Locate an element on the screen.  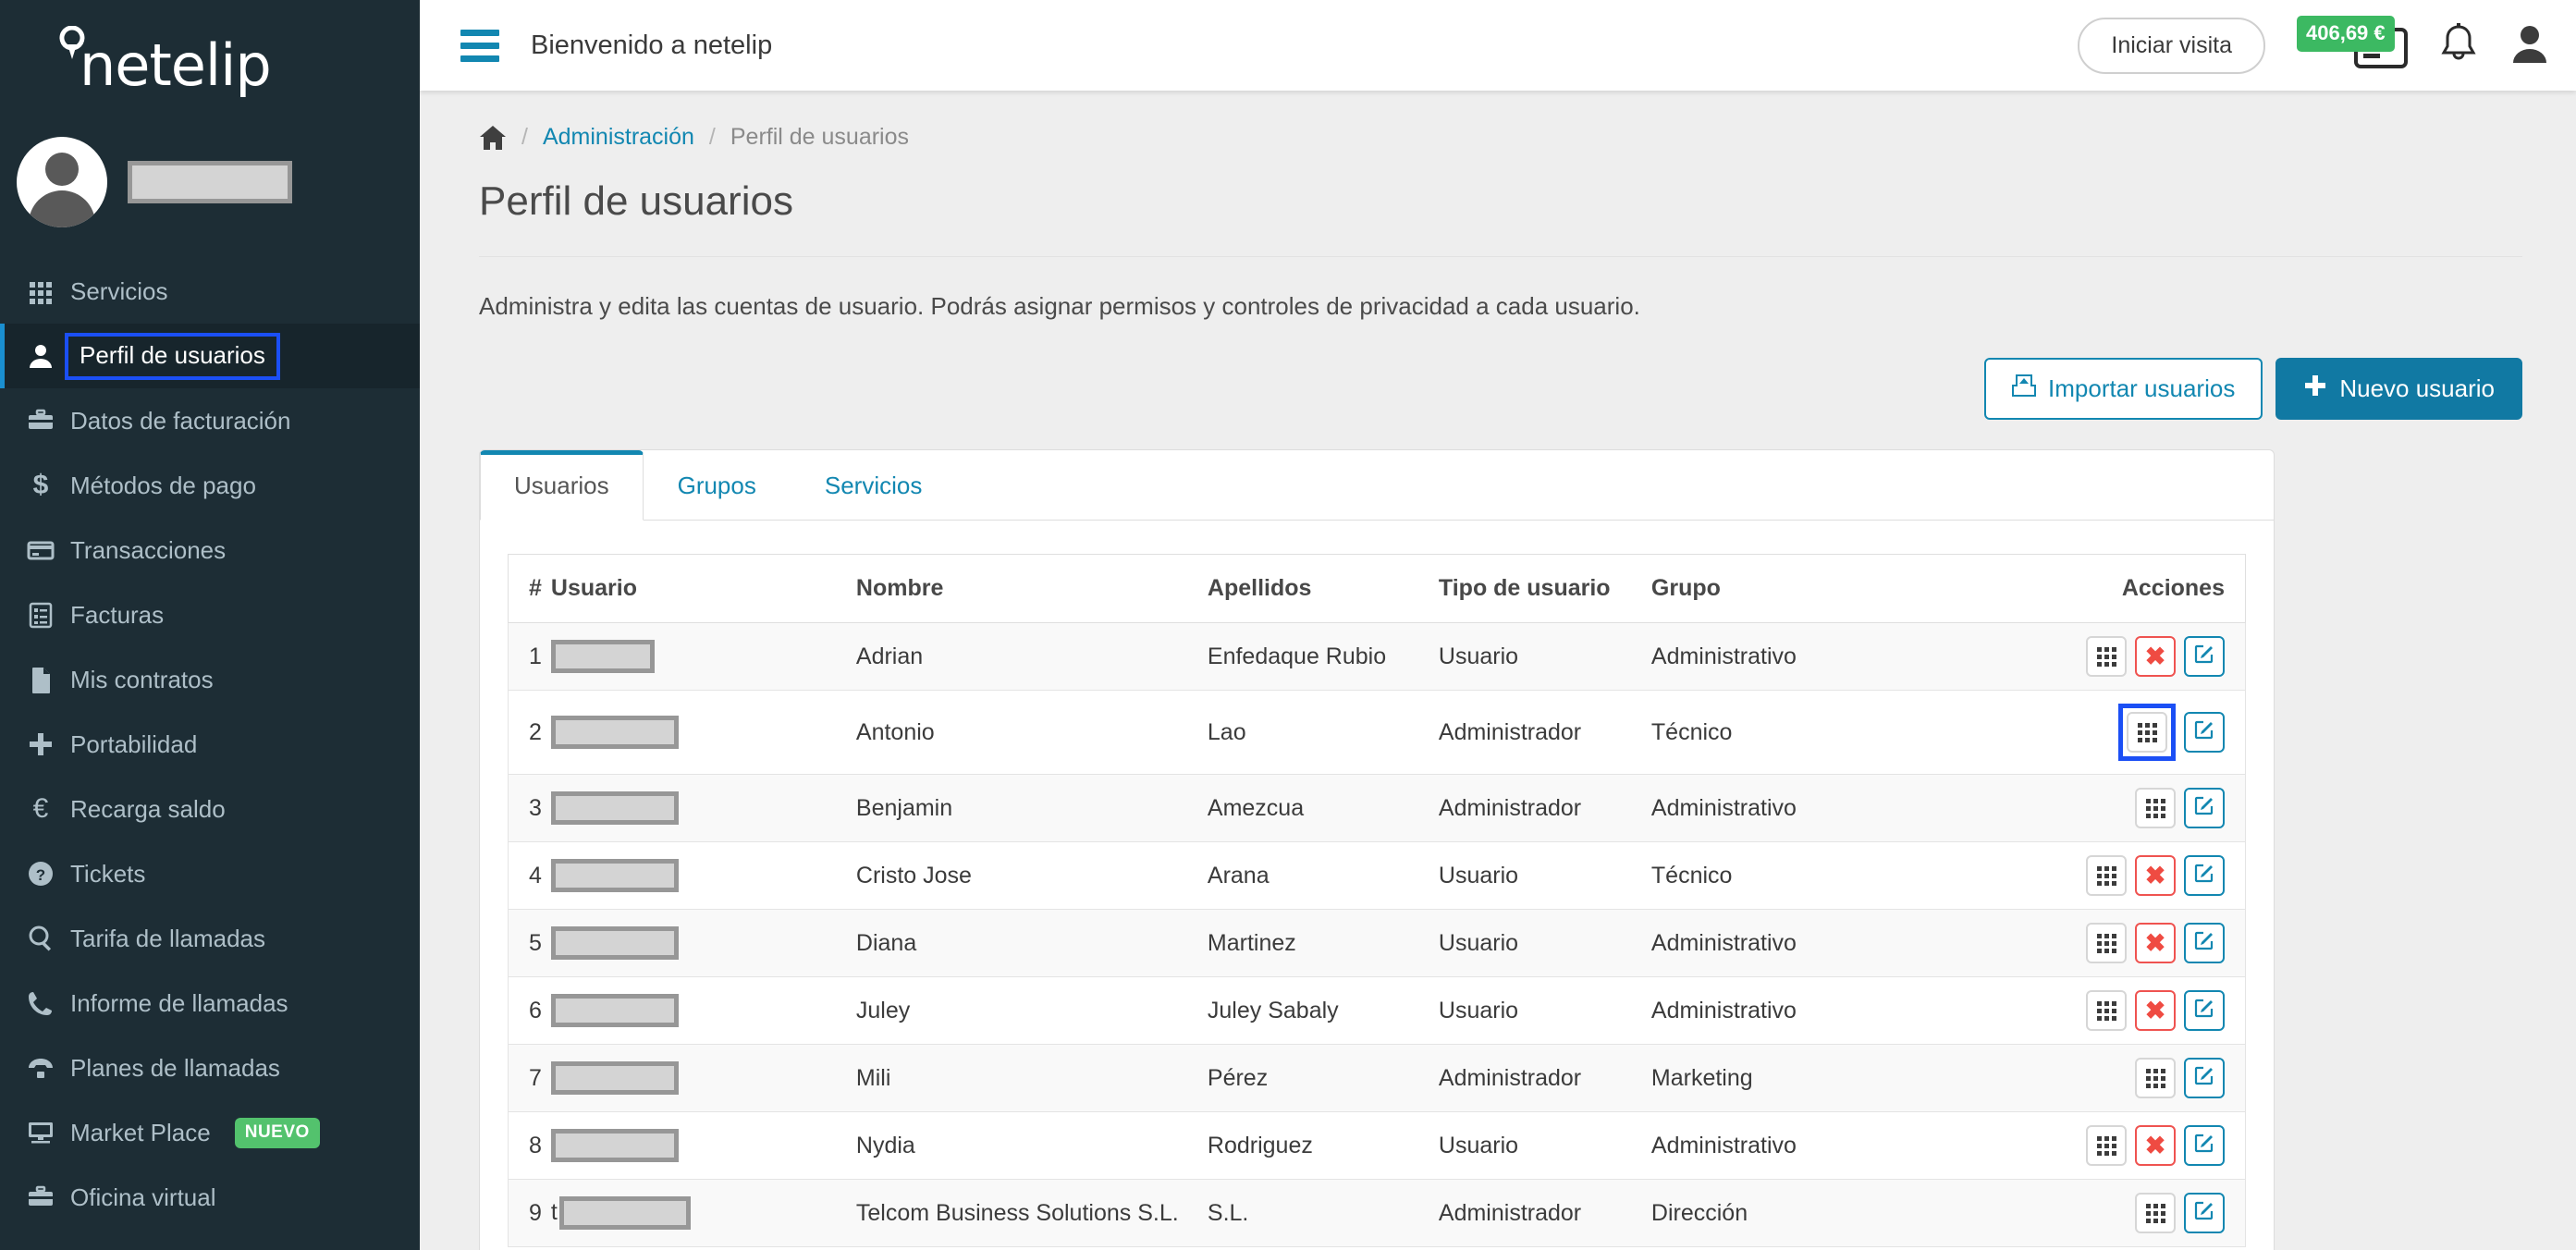
sidebar-item-mis-contratos: Mis contratos is located at coordinates (210, 679).